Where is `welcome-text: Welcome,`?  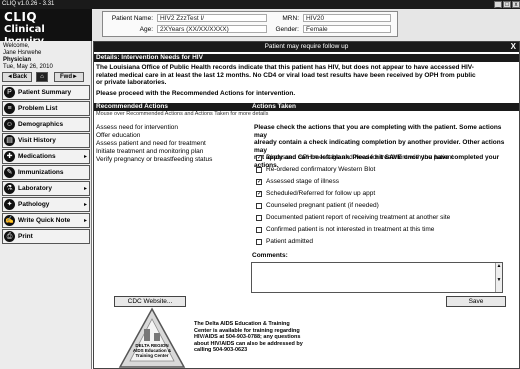
welcome-text: Welcome, is located at coordinates (16, 46).